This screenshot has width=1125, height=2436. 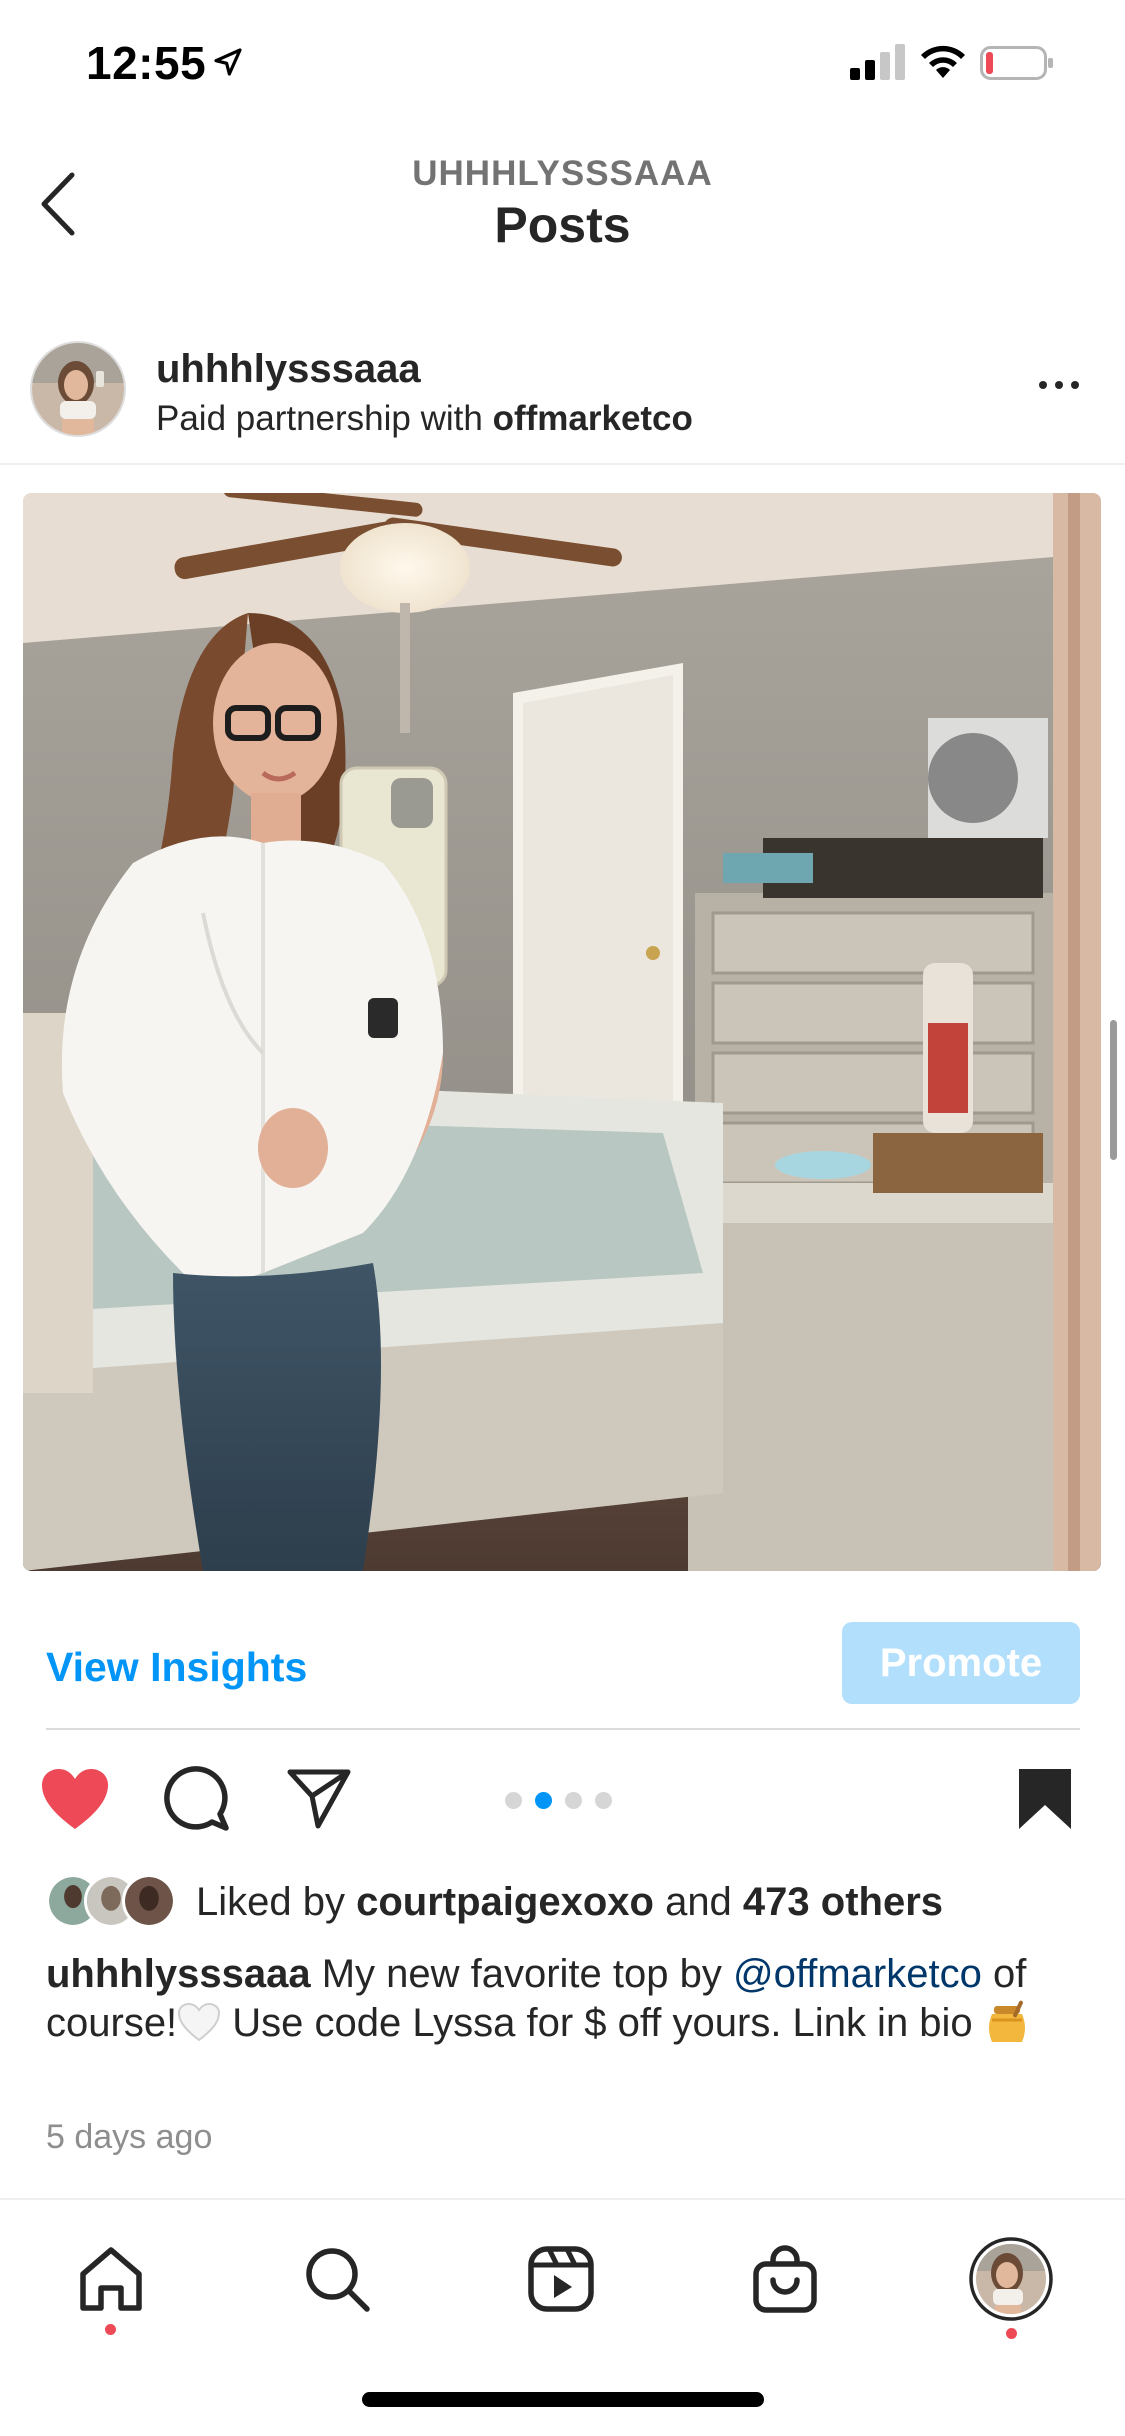 I want to click on more-options-button, so click(x=1059, y=385).